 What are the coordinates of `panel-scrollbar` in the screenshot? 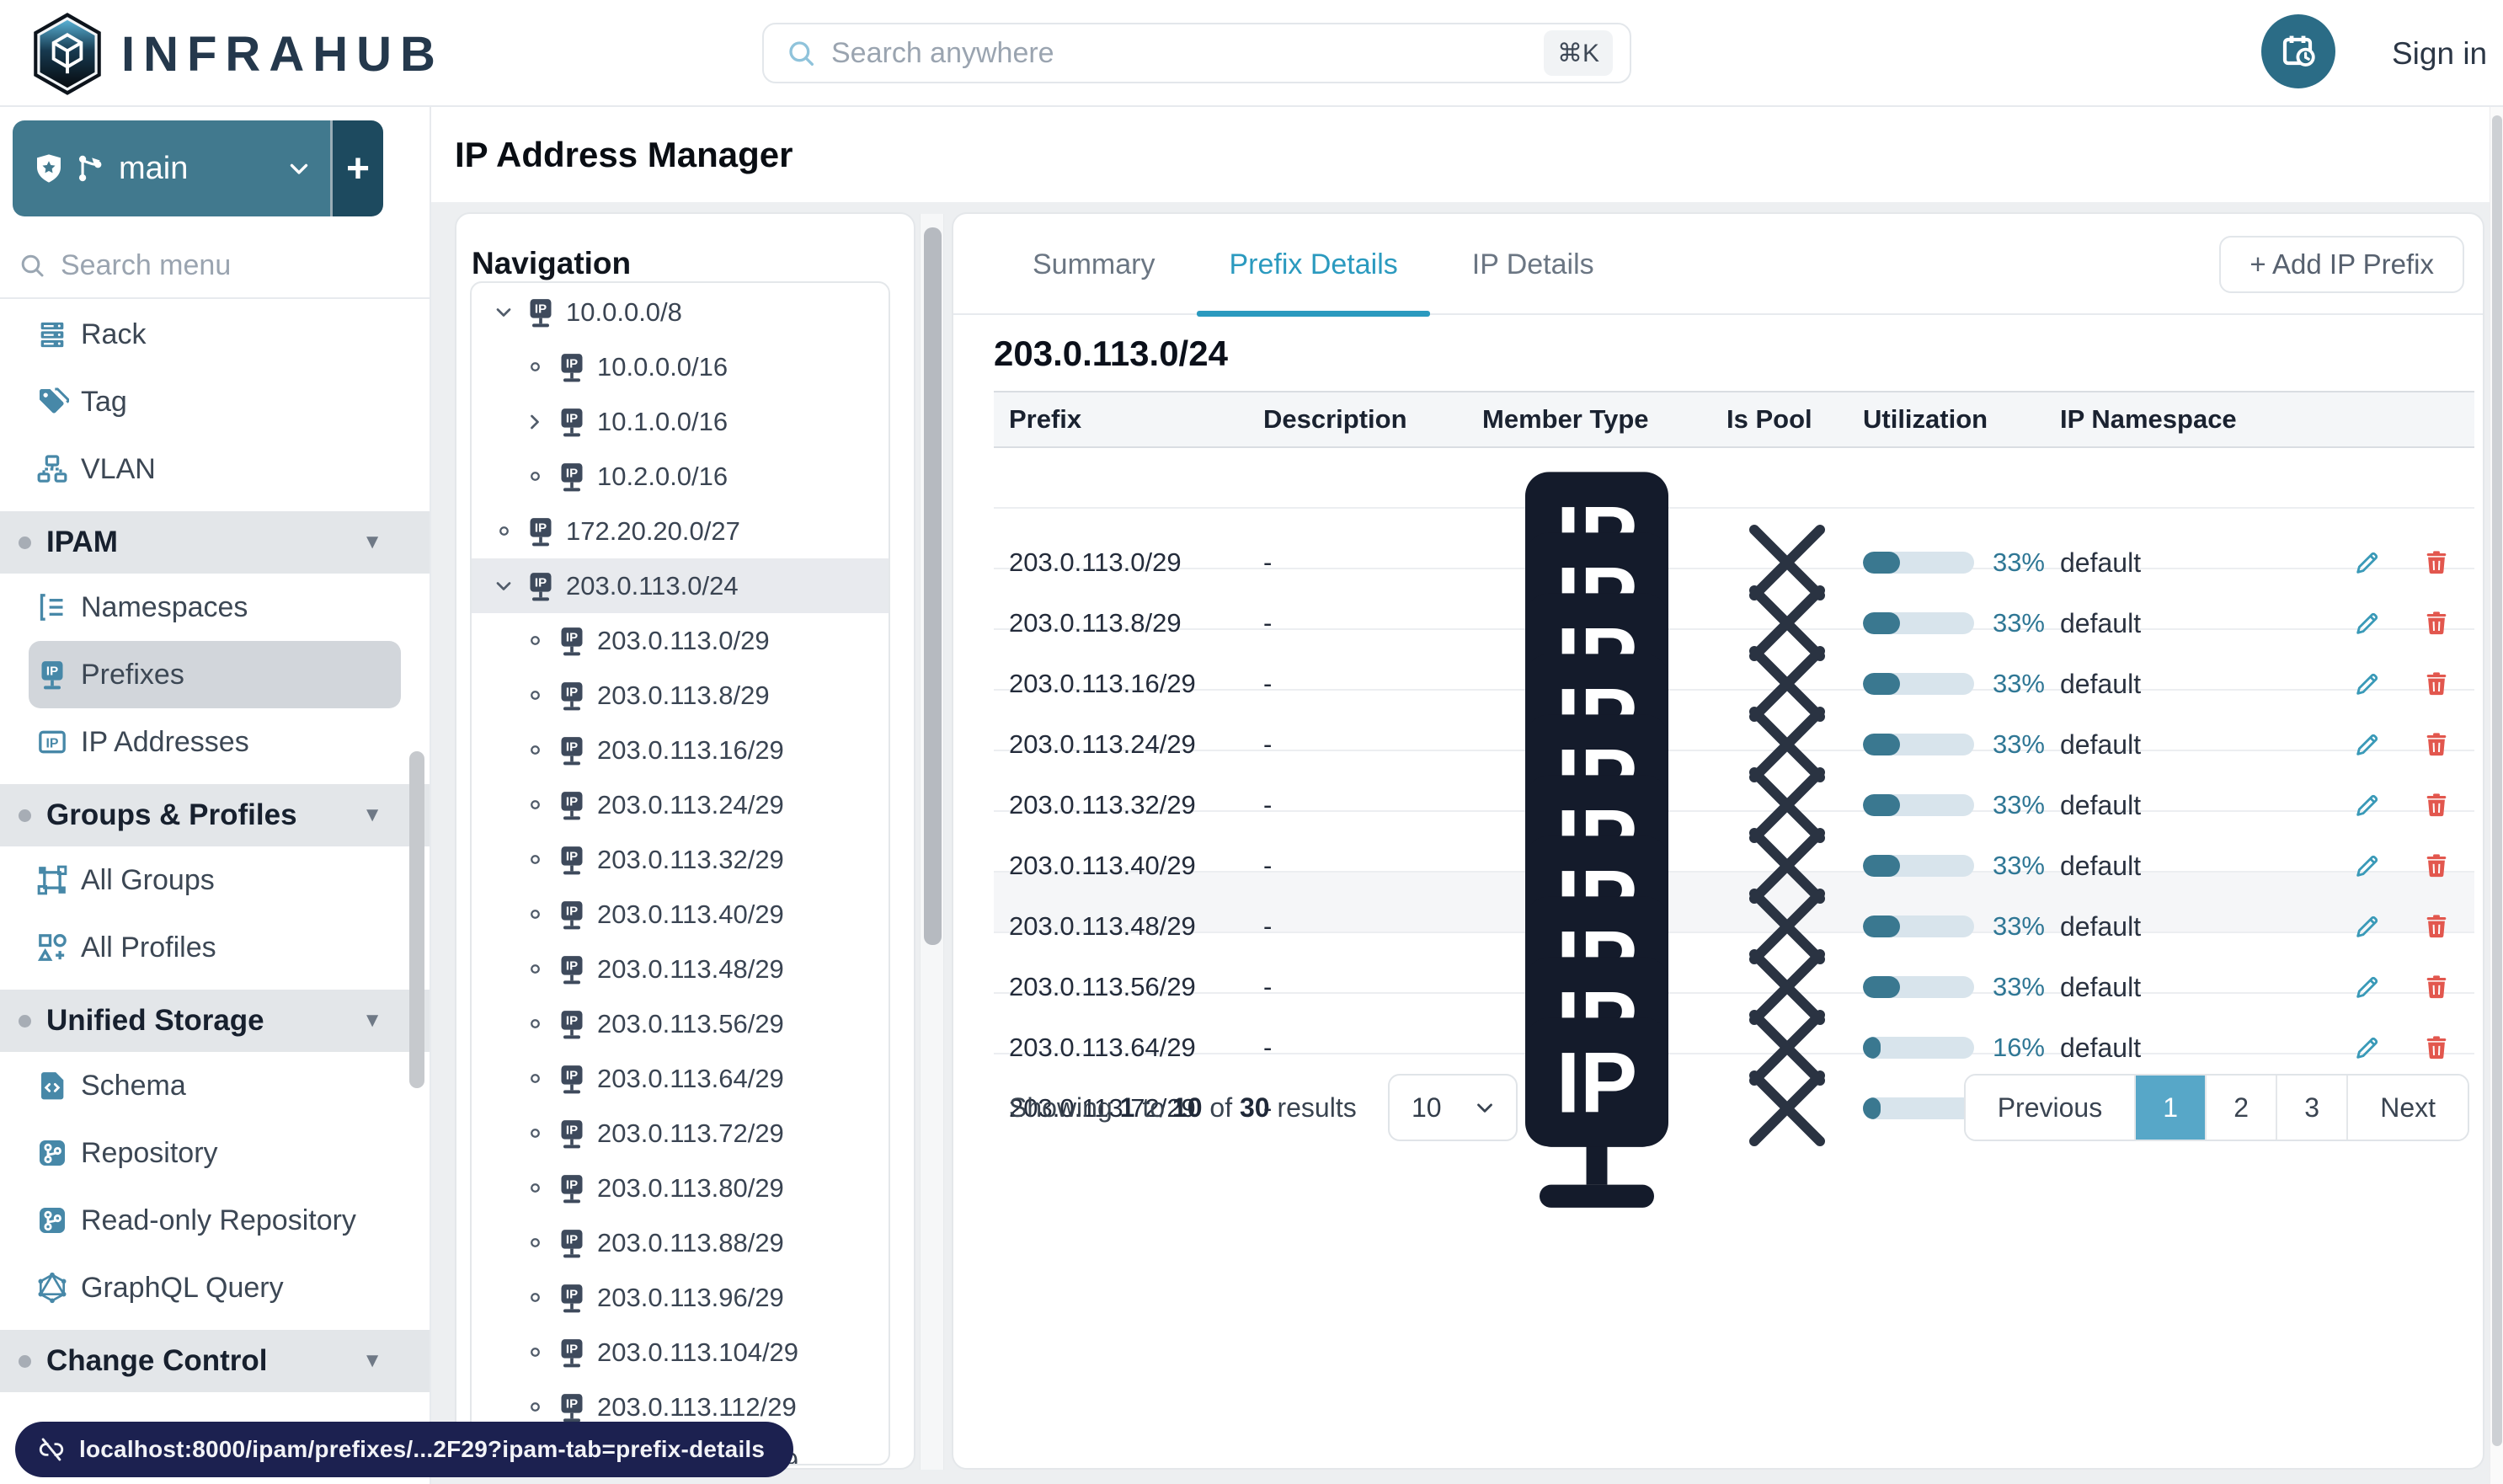 It's located at (932, 842).